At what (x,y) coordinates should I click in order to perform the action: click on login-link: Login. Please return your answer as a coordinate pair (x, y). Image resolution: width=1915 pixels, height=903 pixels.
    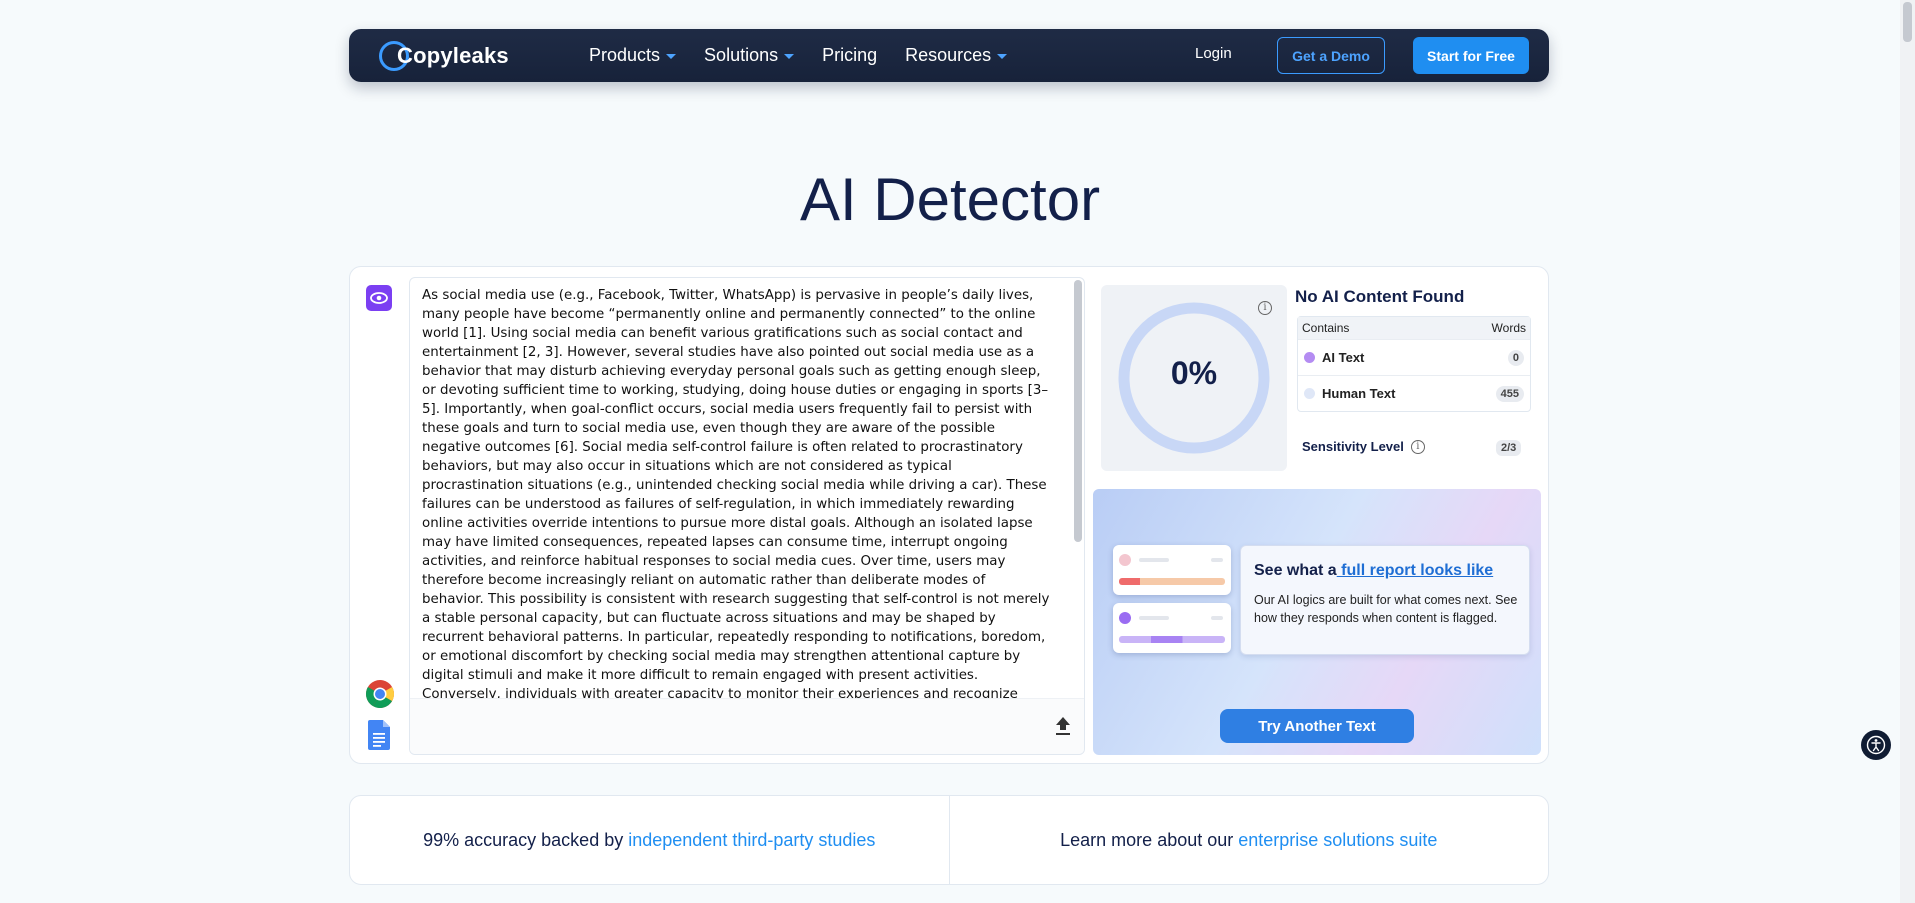
    Looking at the image, I should click on (1213, 53).